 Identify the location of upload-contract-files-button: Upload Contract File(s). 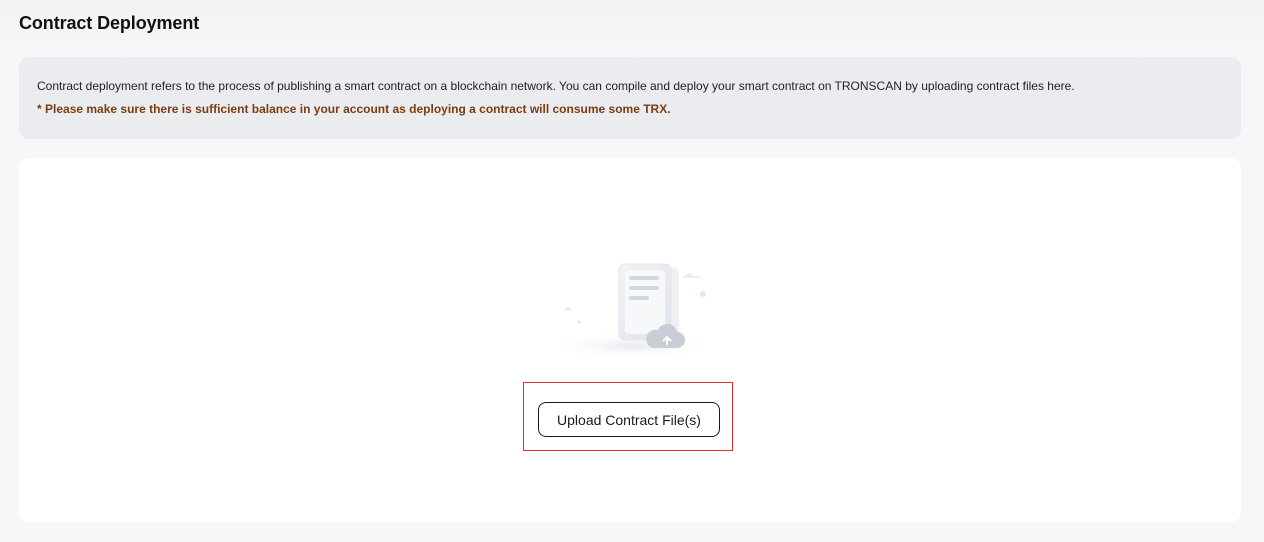
(629, 419).